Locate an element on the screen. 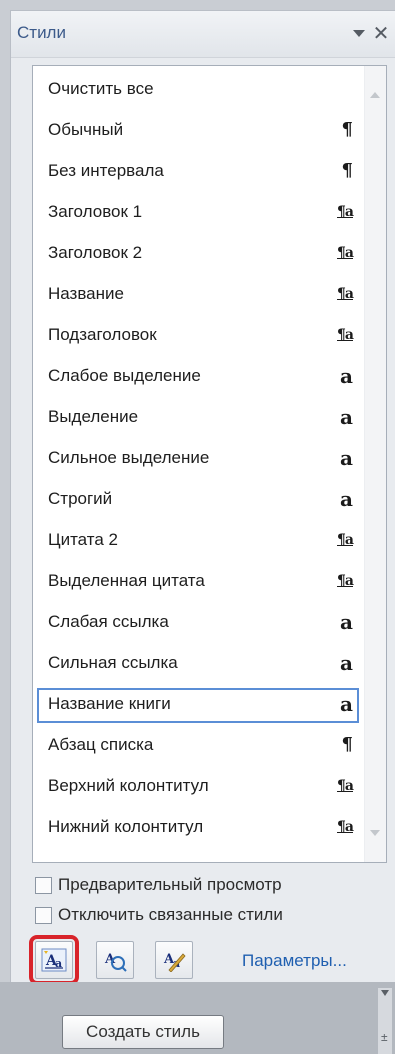 This screenshot has width=395, height=1054. style-name-label: Заголовок 1 is located at coordinates (95, 211).